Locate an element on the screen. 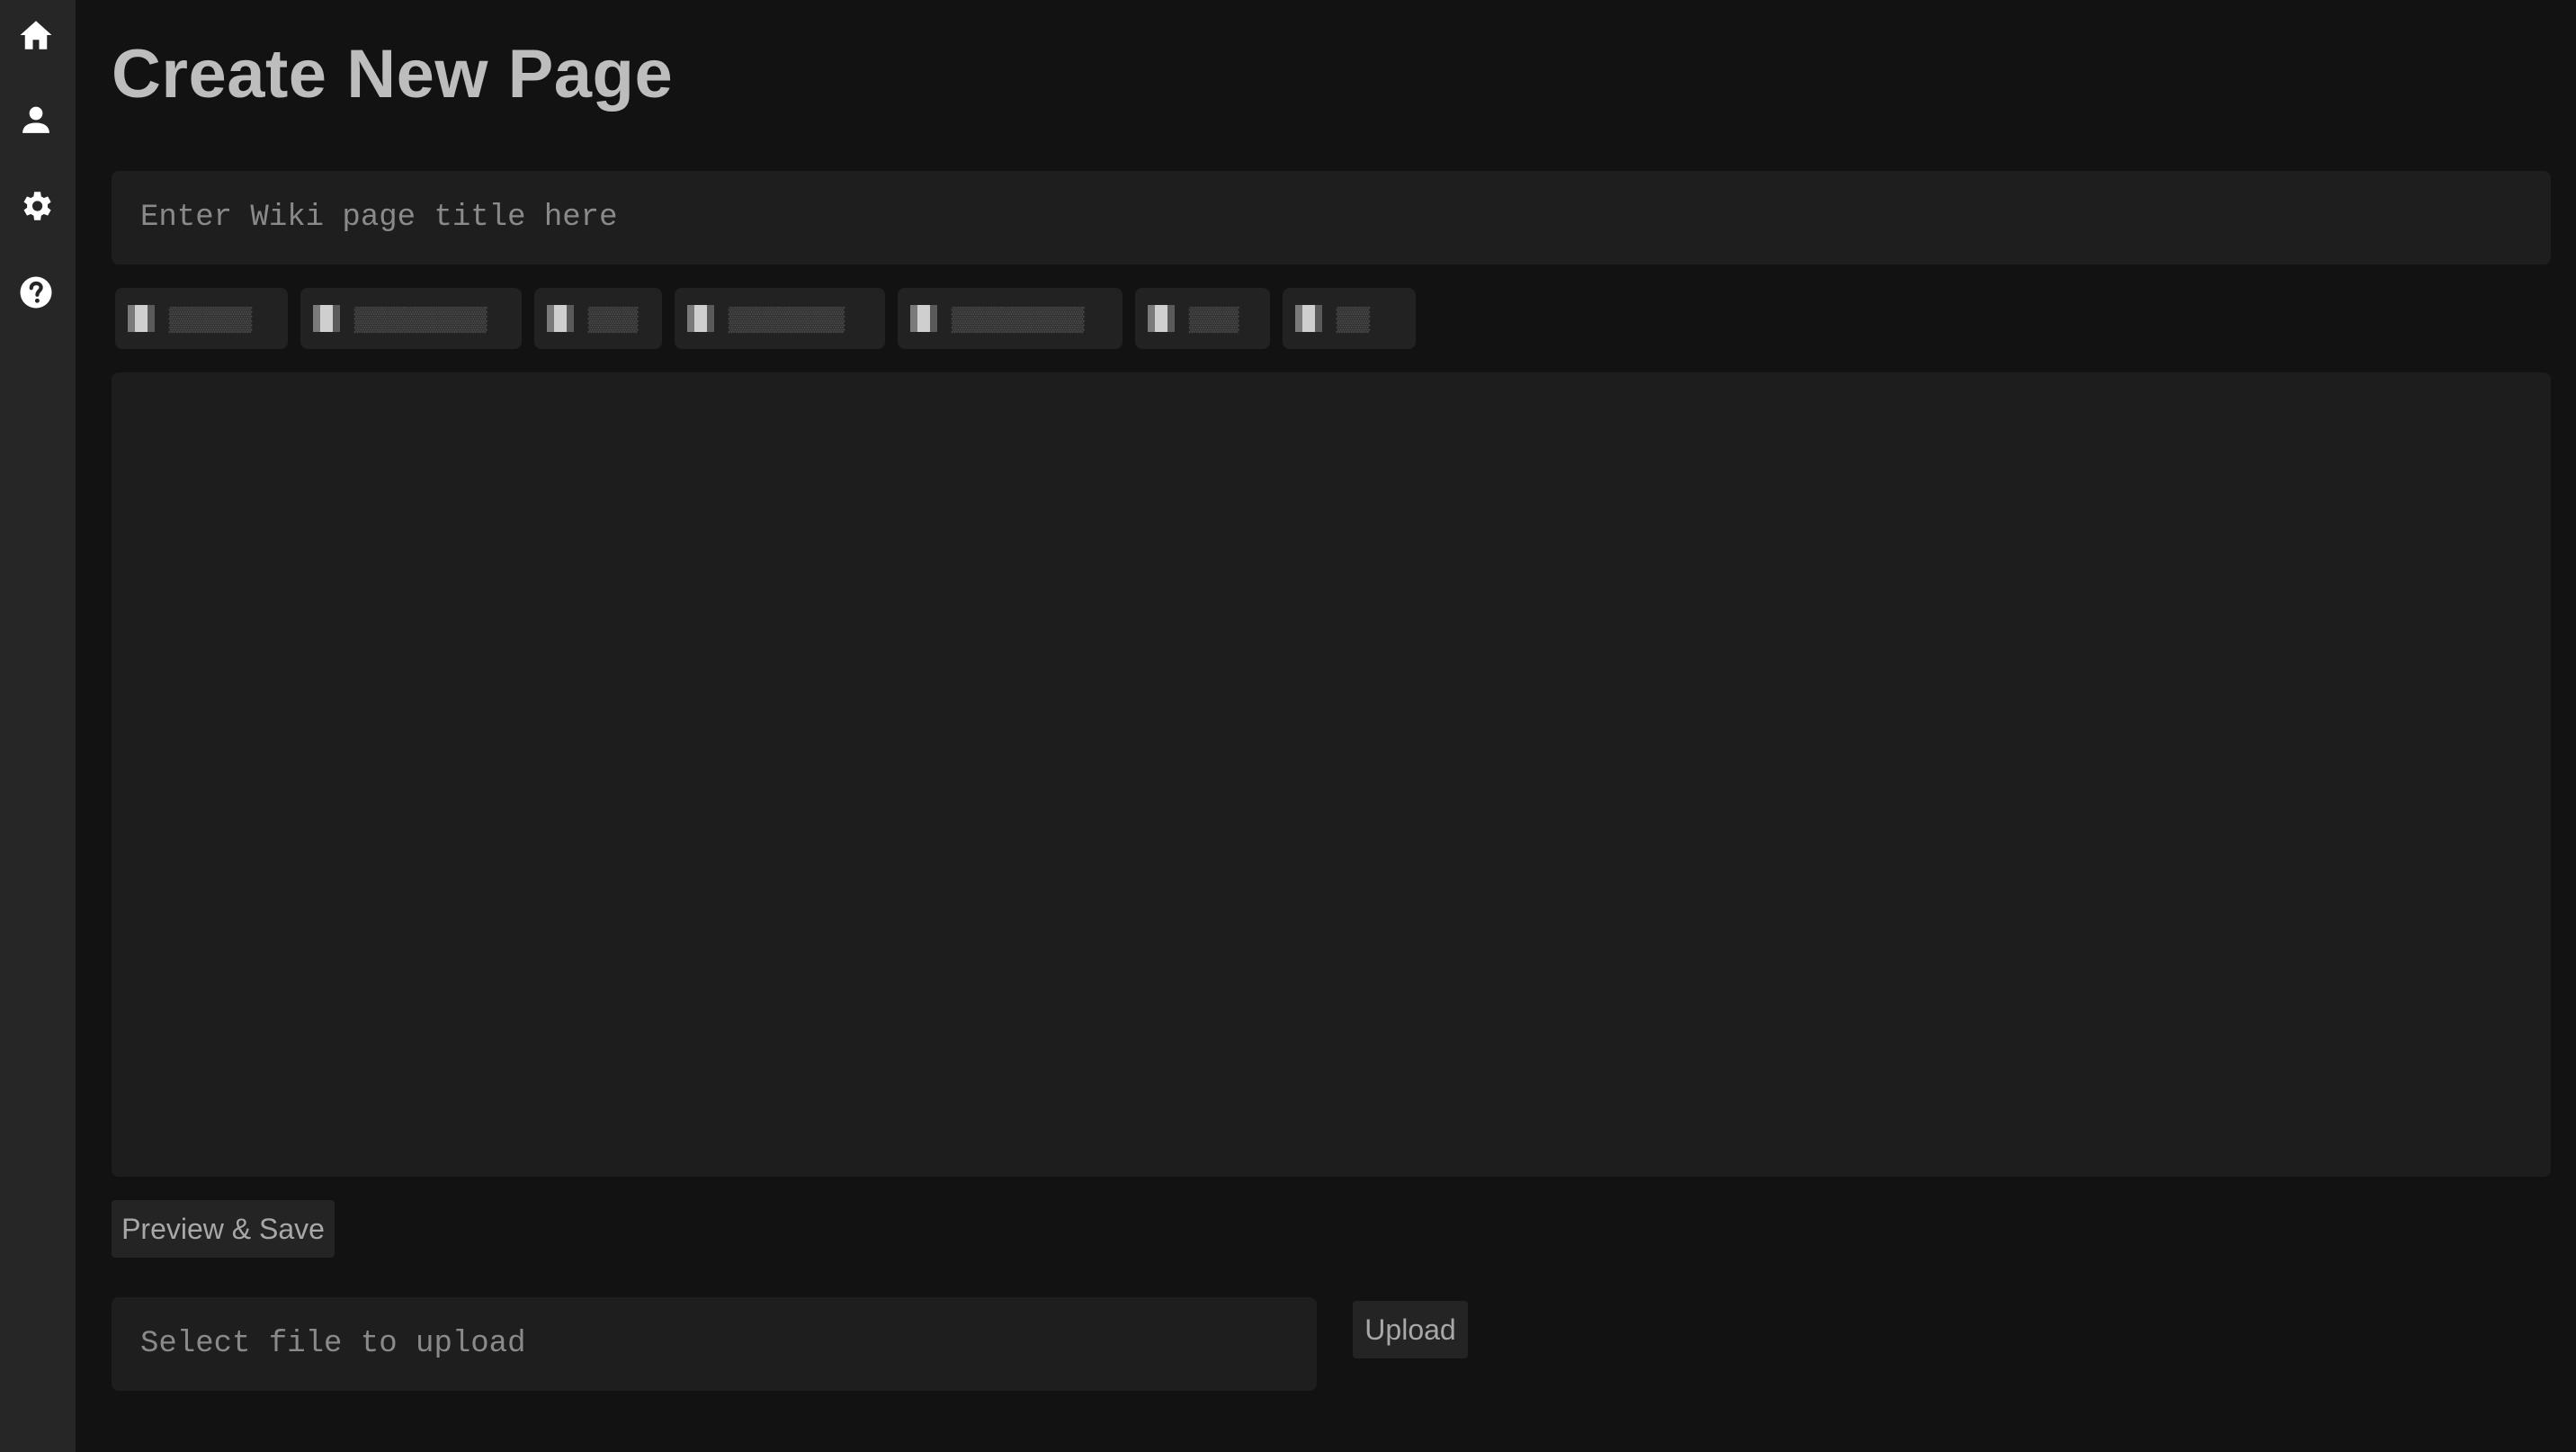 The height and width of the screenshot is (1452, 2576). toolbar-button-3: ▒▒▒ is located at coordinates (598, 318).